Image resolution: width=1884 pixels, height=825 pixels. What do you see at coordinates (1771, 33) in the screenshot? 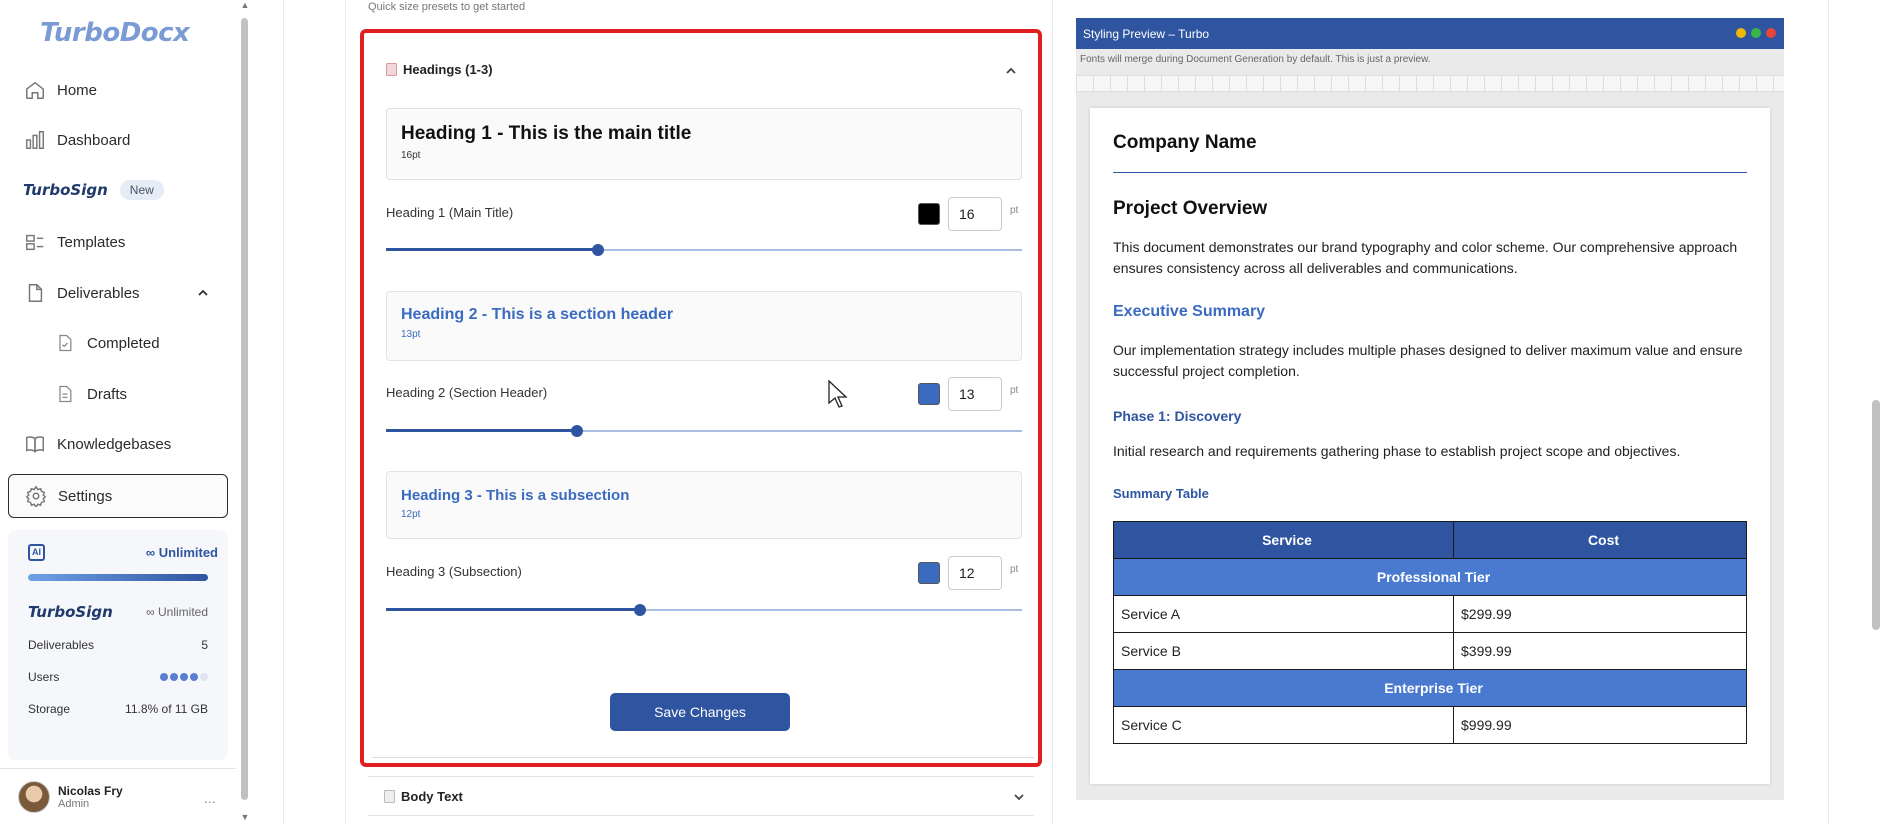
I see `close-dot-icon` at bounding box center [1771, 33].